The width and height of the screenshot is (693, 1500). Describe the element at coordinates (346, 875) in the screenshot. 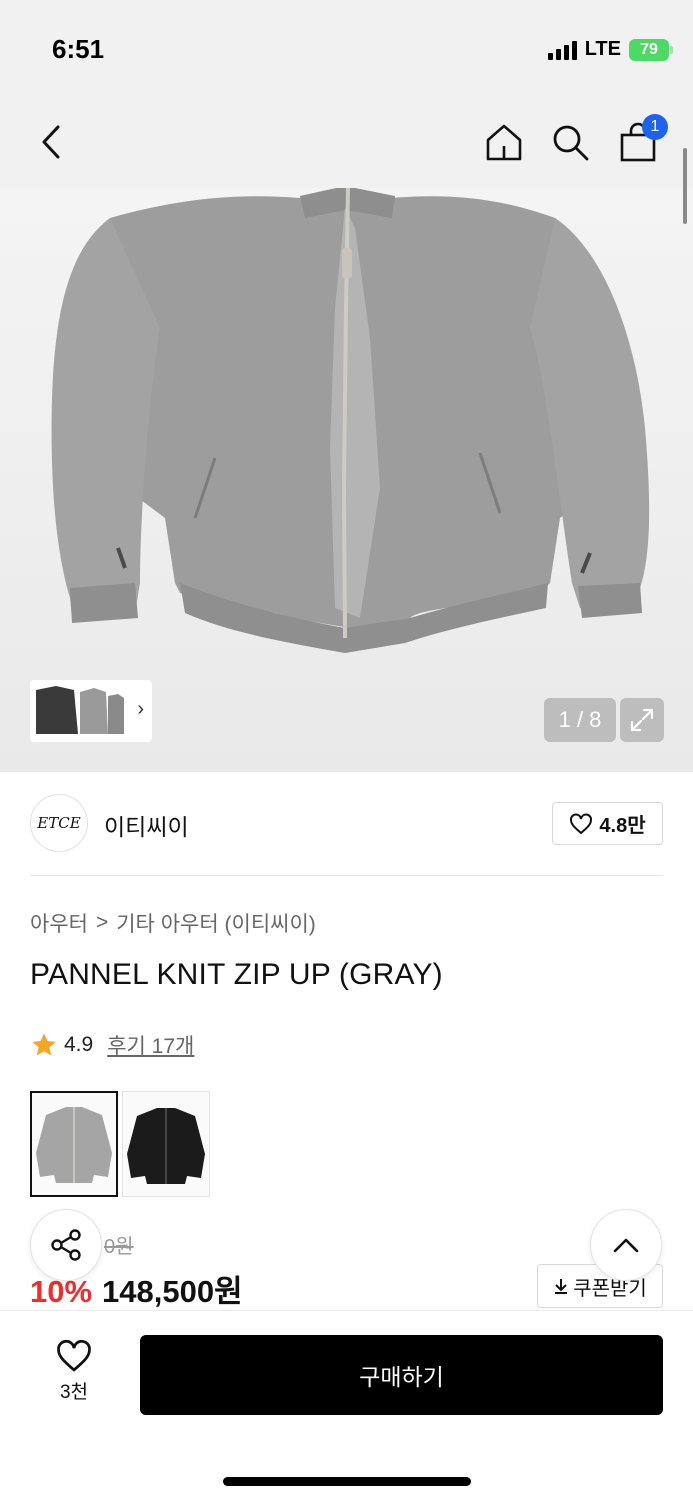

I see `divider` at that location.